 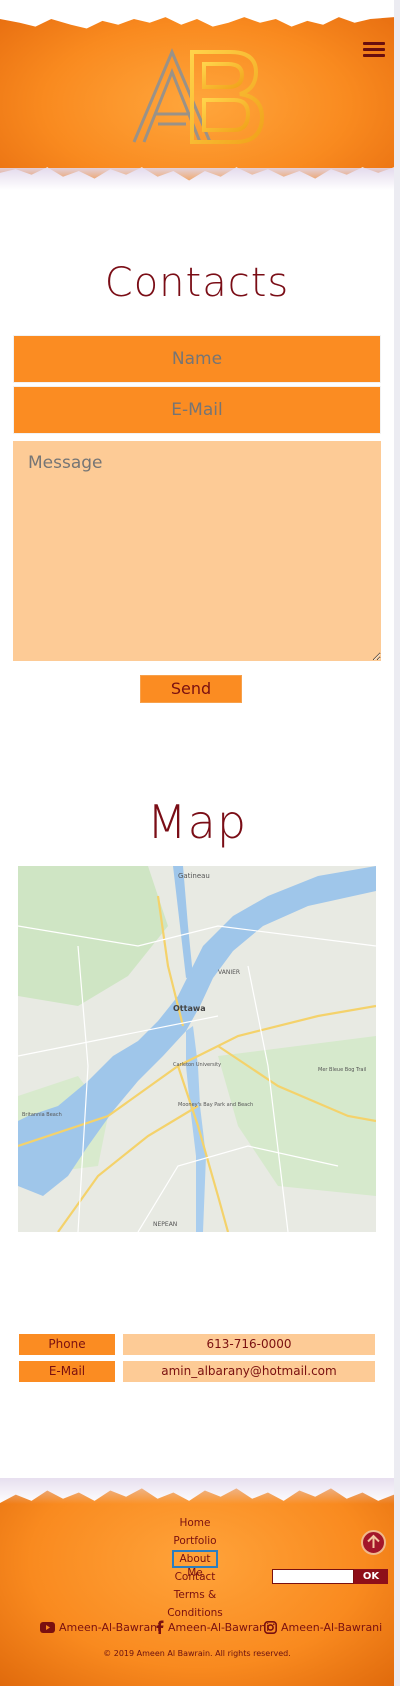 What do you see at coordinates (200, 99) in the screenshot?
I see `site-logo` at bounding box center [200, 99].